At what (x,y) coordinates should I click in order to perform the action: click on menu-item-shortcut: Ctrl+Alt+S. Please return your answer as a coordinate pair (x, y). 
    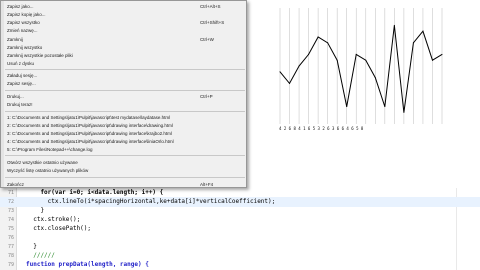
    Looking at the image, I should click on (210, 6).